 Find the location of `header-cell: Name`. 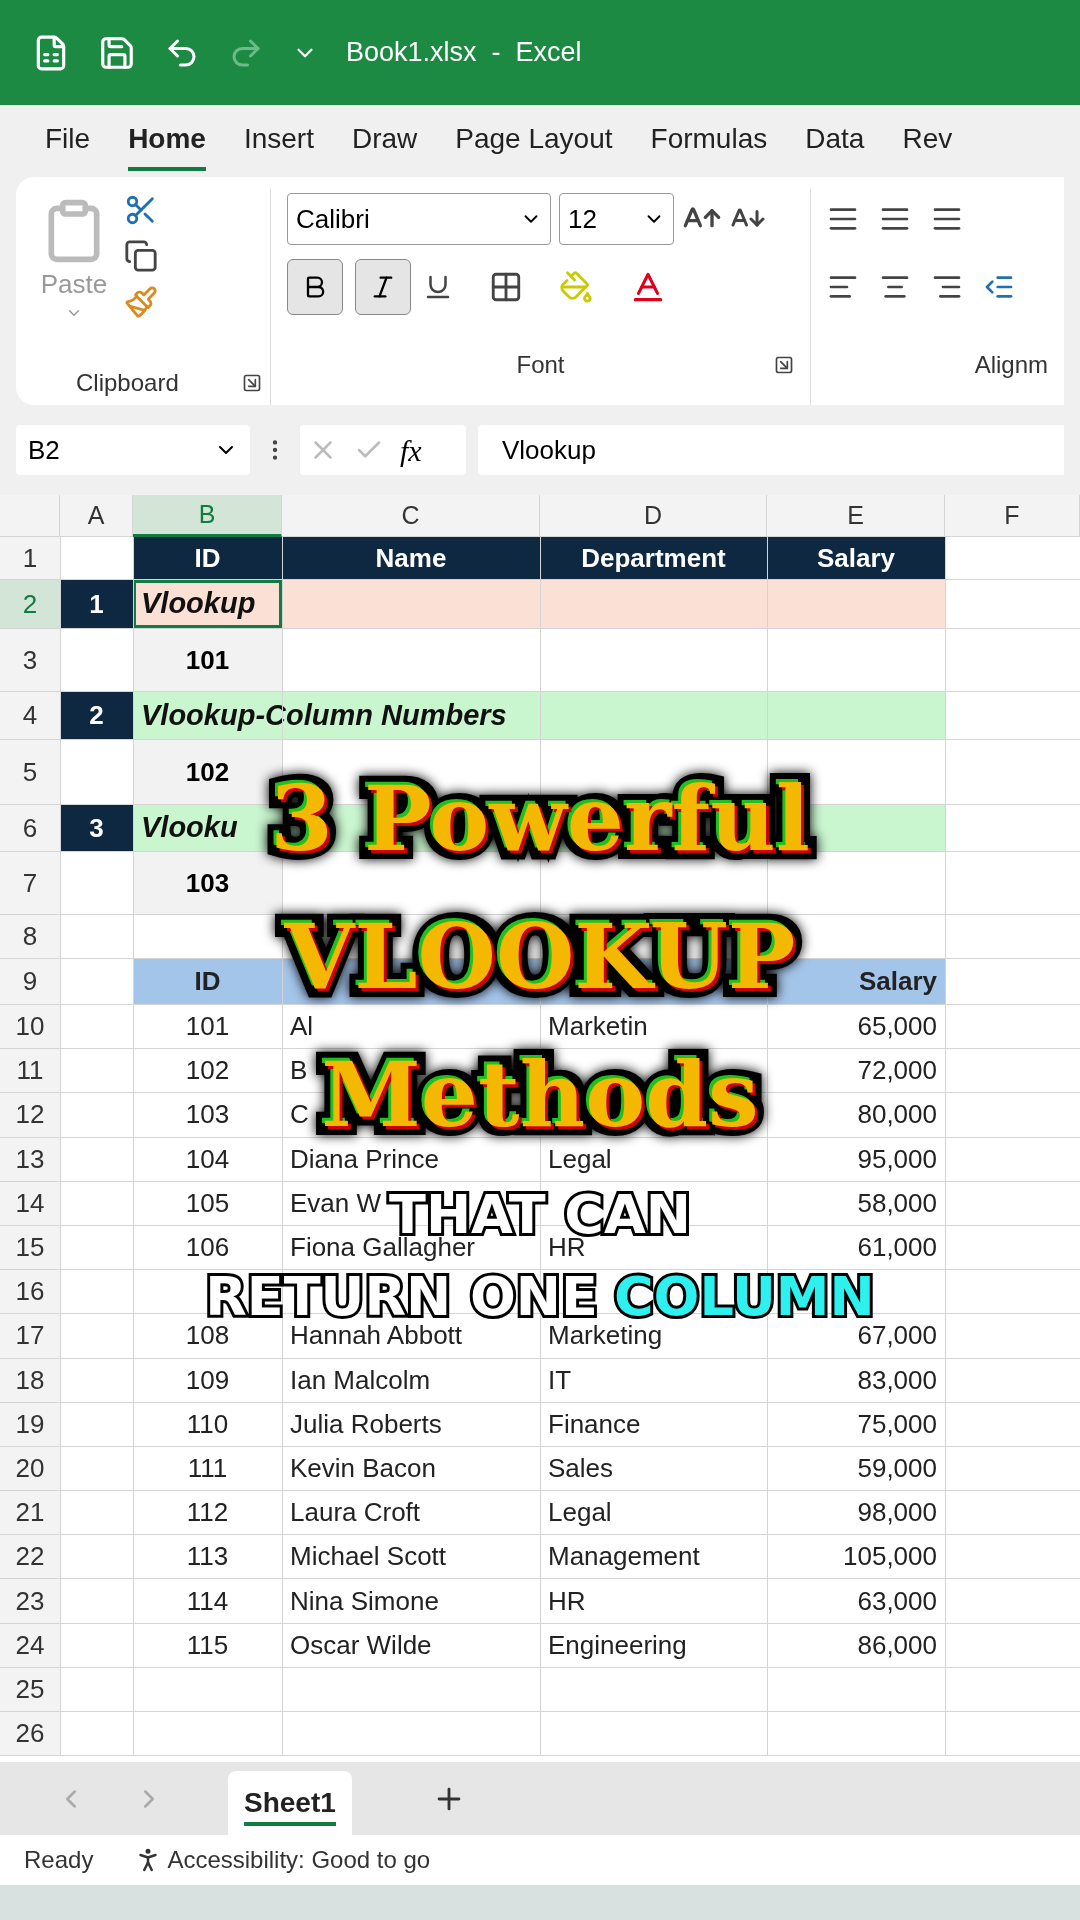

header-cell: Name is located at coordinates (411, 558).